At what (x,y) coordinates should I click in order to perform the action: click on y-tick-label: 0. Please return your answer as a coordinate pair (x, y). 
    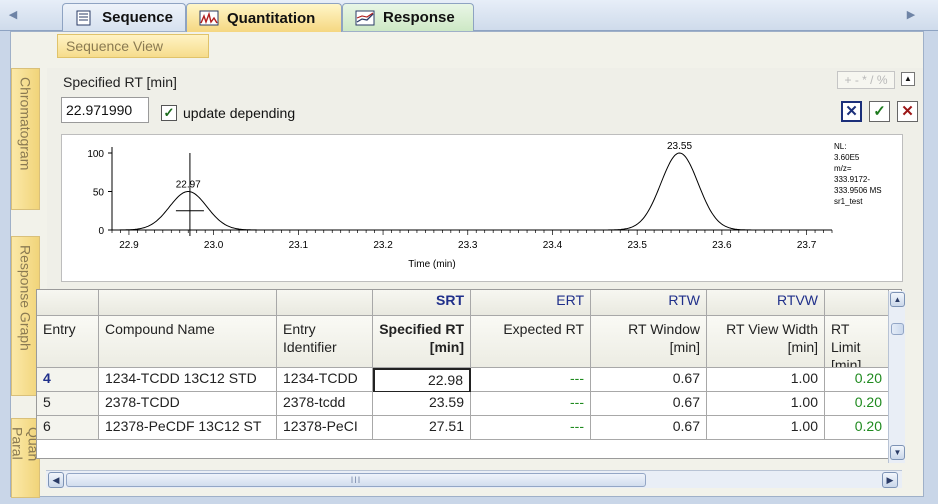
    Looking at the image, I should click on (101, 231).